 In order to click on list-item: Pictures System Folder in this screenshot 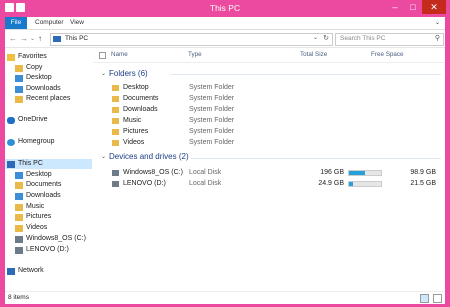, I will do `click(277, 132)`.